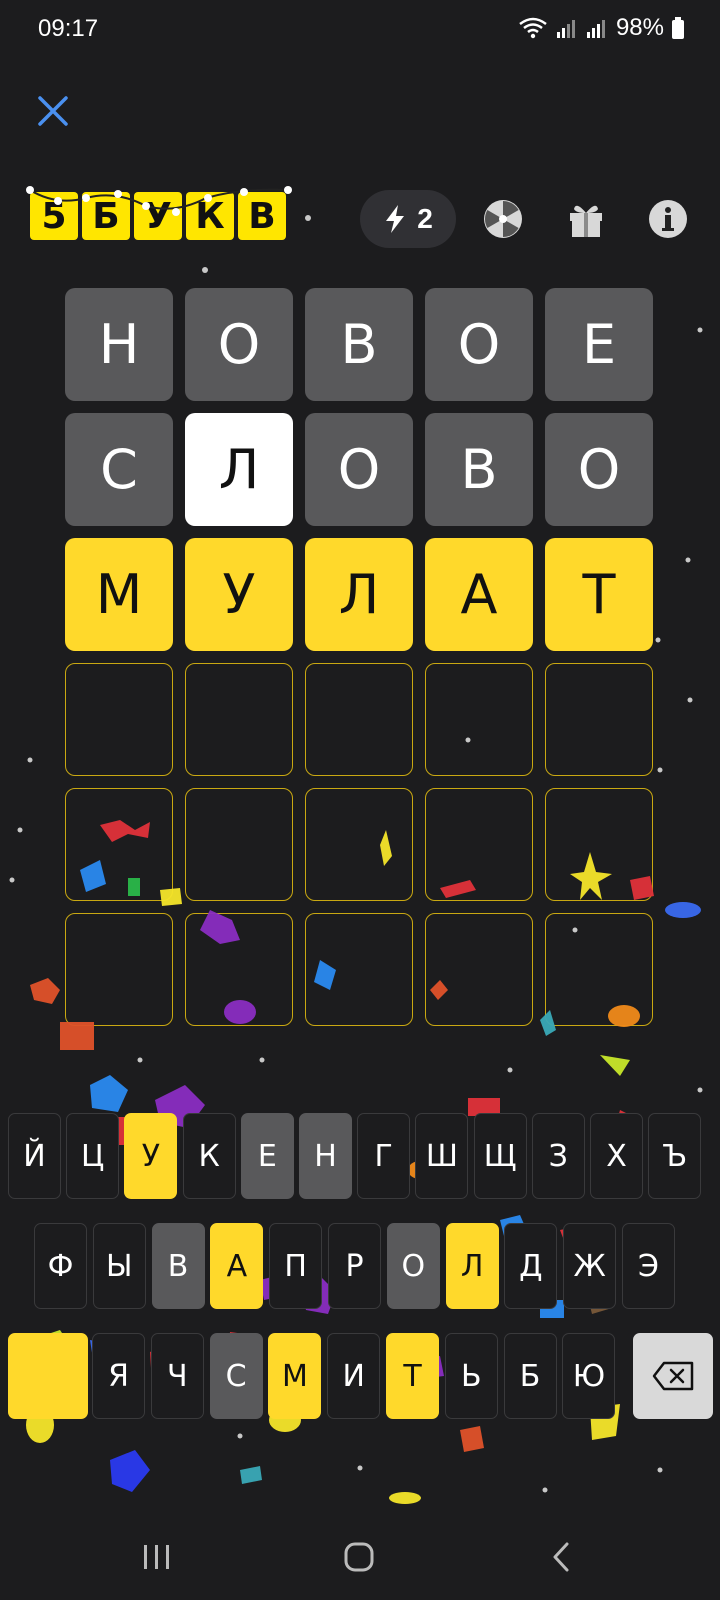 This screenshot has height=1600, width=720. I want to click on keyboard-key: Э, so click(648, 1266).